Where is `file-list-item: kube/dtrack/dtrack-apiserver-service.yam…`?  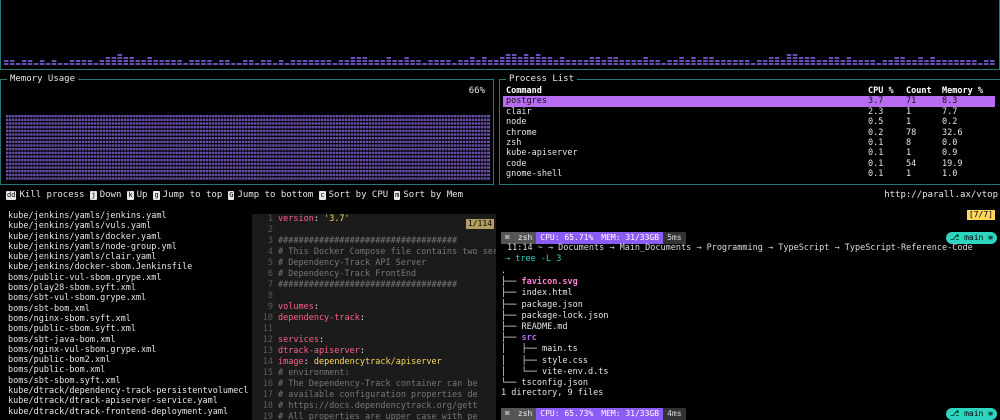 file-list-item: kube/dtrack/dtrack-apiserver-service.yam… is located at coordinates (128, 401).